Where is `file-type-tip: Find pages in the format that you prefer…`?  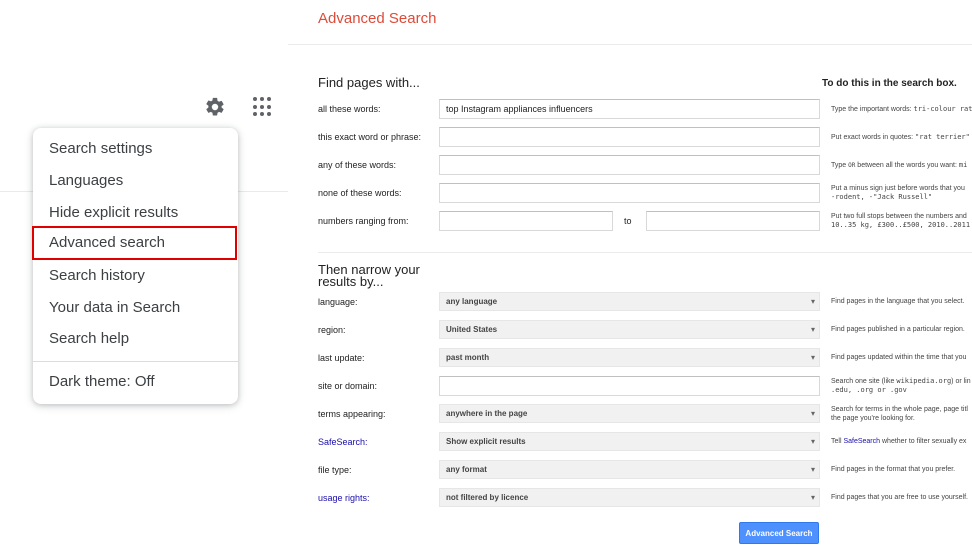 file-type-tip: Find pages in the format that you prefer… is located at coordinates (893, 469).